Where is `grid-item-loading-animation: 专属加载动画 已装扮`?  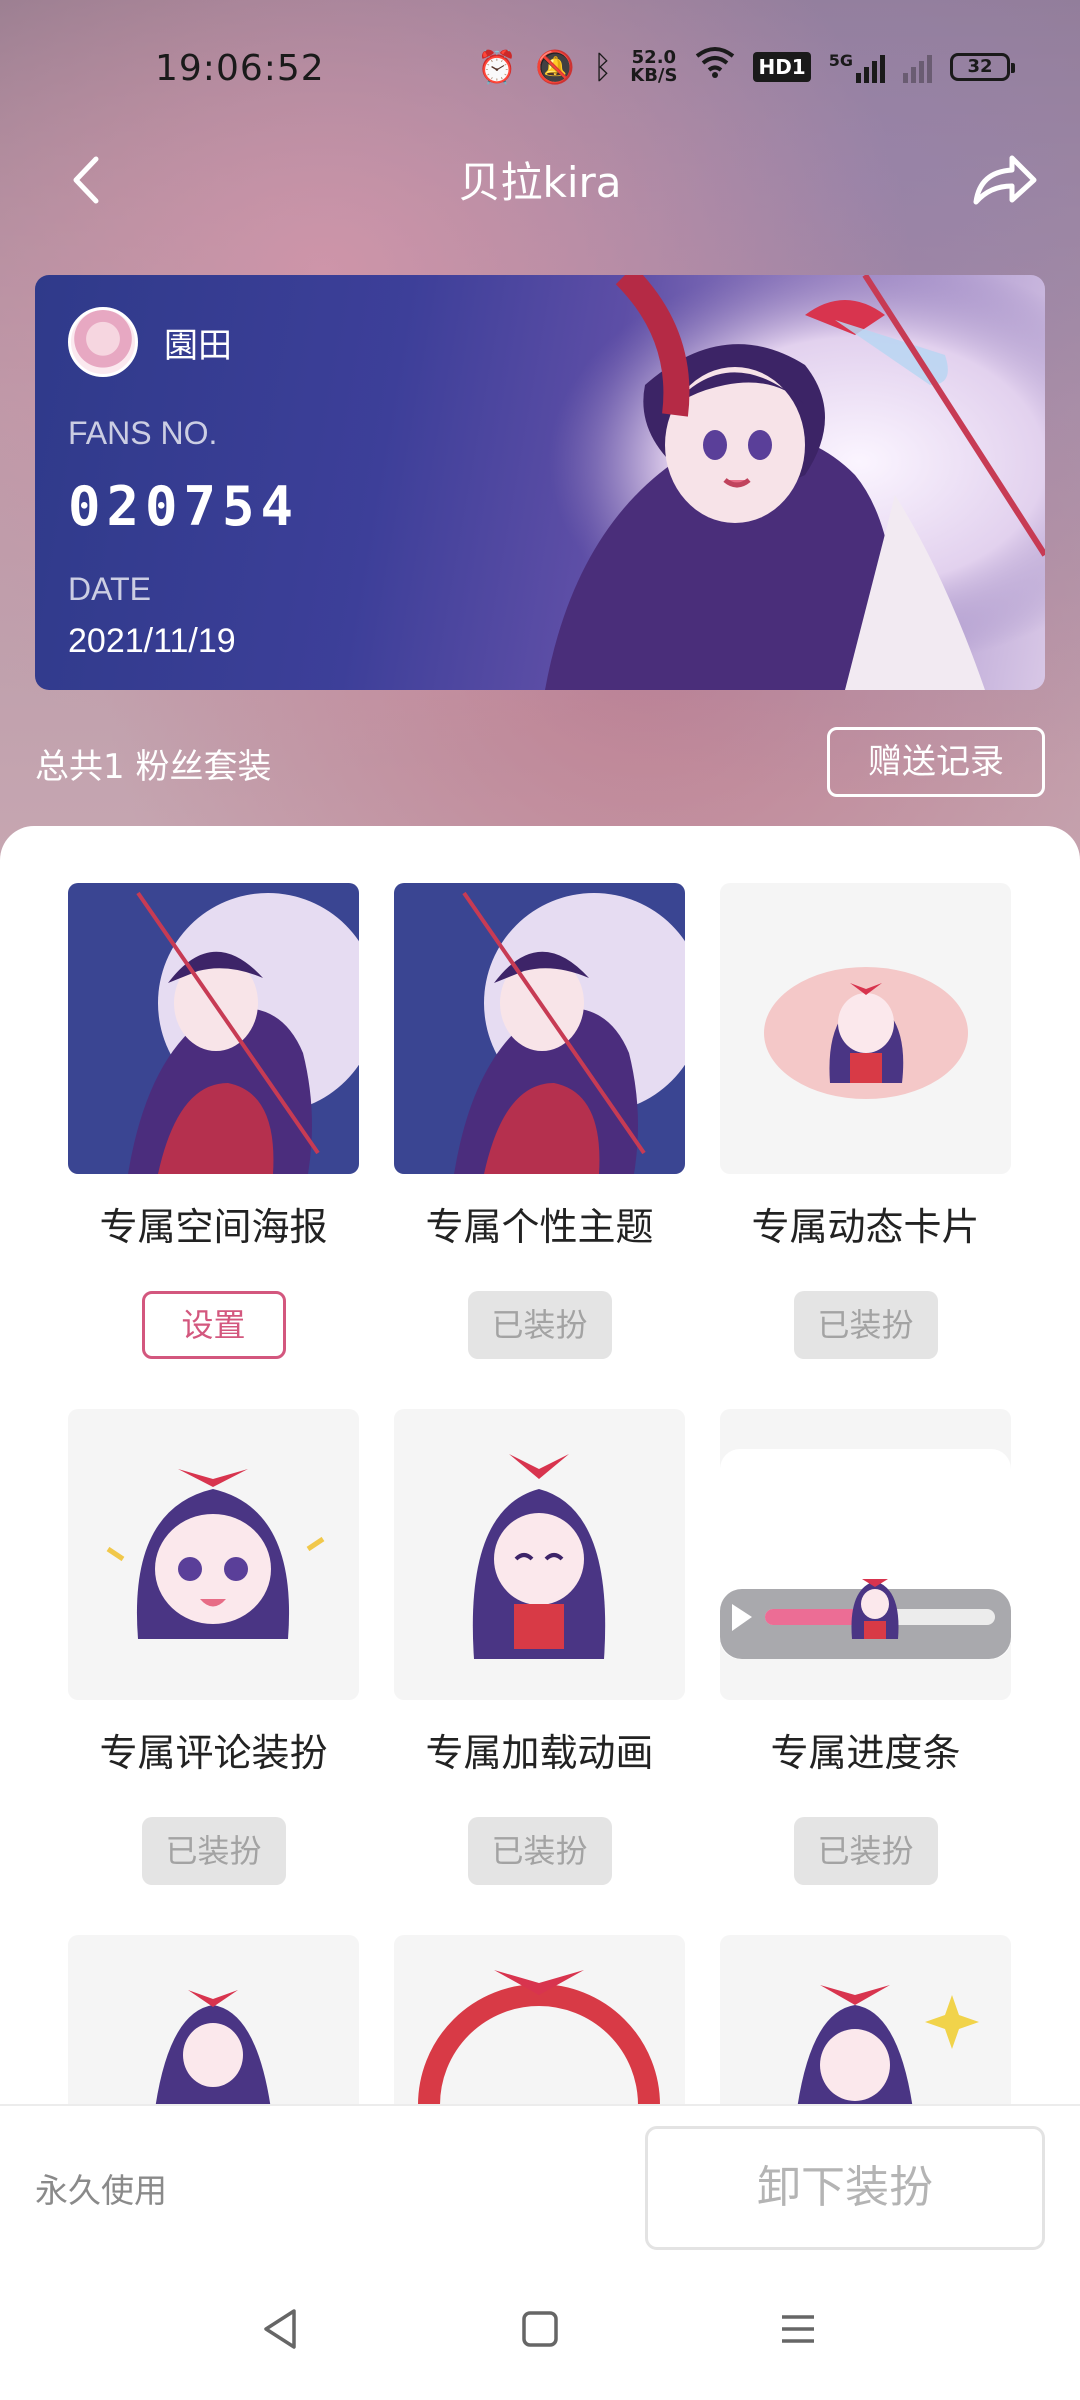
grid-item-loading-animation: 专属加载动画 已装扮 is located at coordinates (539, 1647).